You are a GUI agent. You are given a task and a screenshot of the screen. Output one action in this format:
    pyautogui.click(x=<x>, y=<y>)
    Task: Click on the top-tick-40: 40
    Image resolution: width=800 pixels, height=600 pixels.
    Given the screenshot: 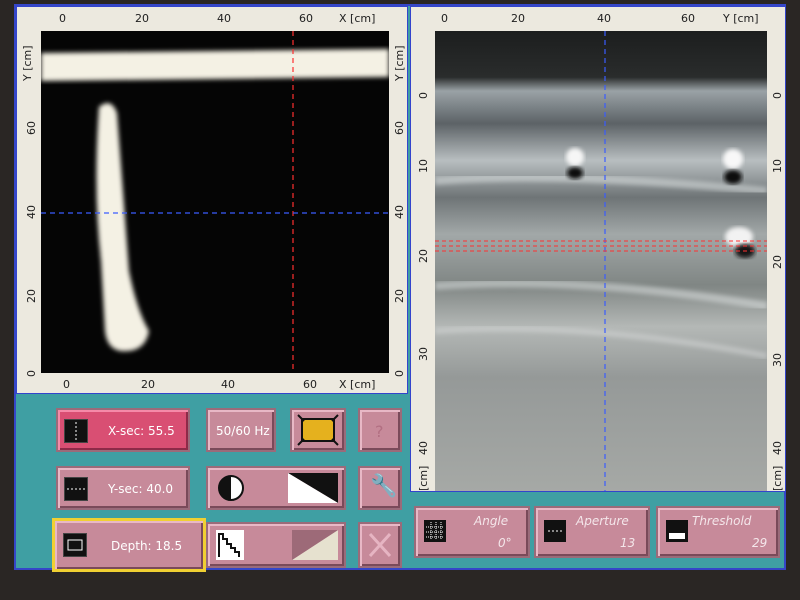 What is the action you would take?
    pyautogui.click(x=224, y=18)
    